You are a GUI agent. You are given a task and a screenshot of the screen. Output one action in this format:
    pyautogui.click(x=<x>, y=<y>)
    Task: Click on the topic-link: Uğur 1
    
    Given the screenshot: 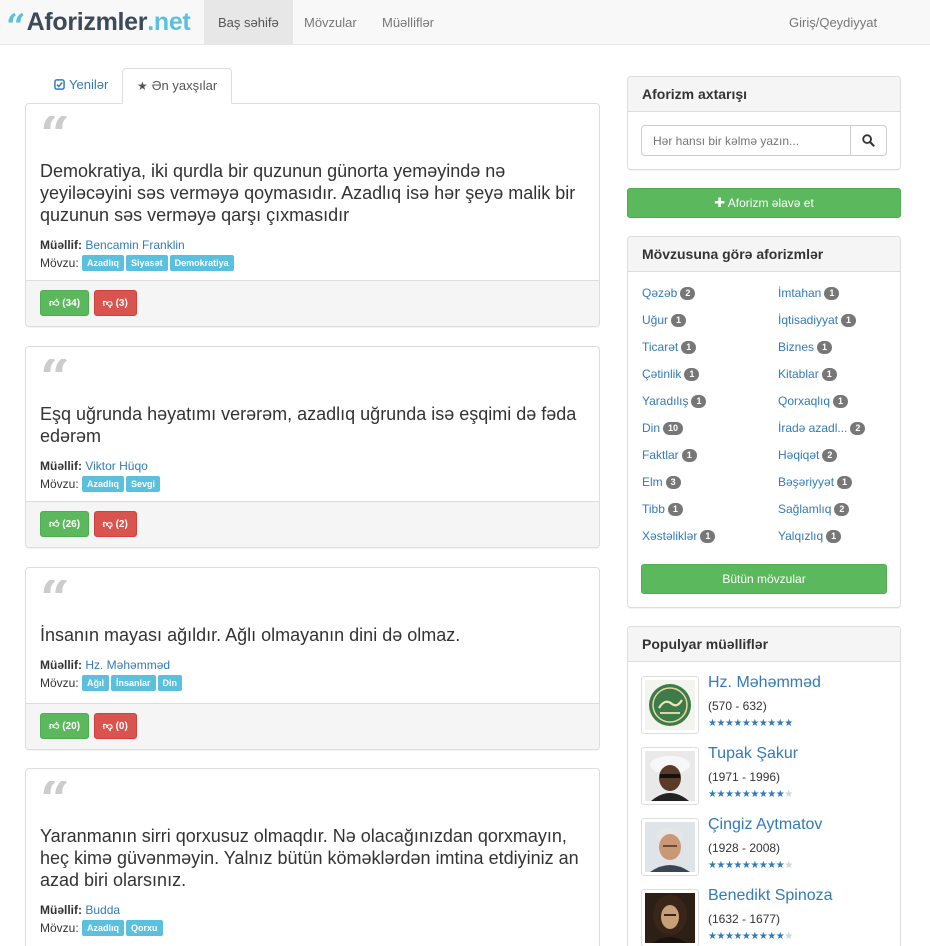 What is the action you would take?
    pyautogui.click(x=664, y=320)
    